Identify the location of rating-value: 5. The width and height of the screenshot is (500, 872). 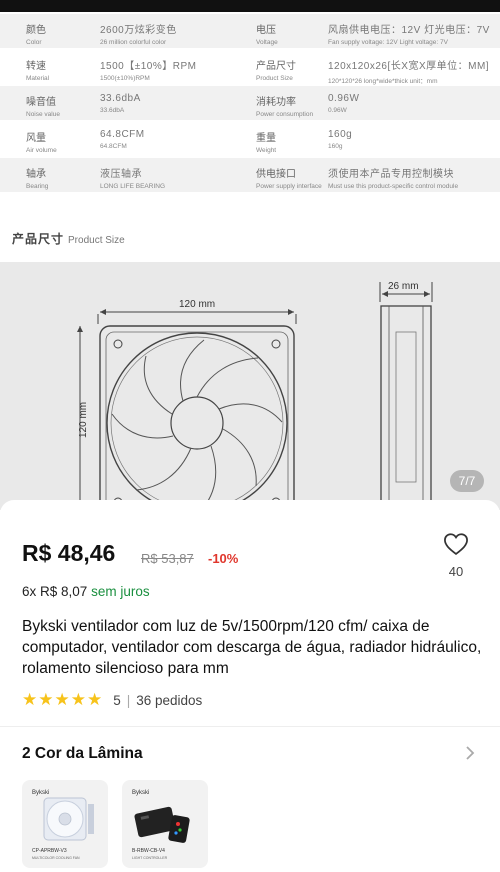
(117, 700).